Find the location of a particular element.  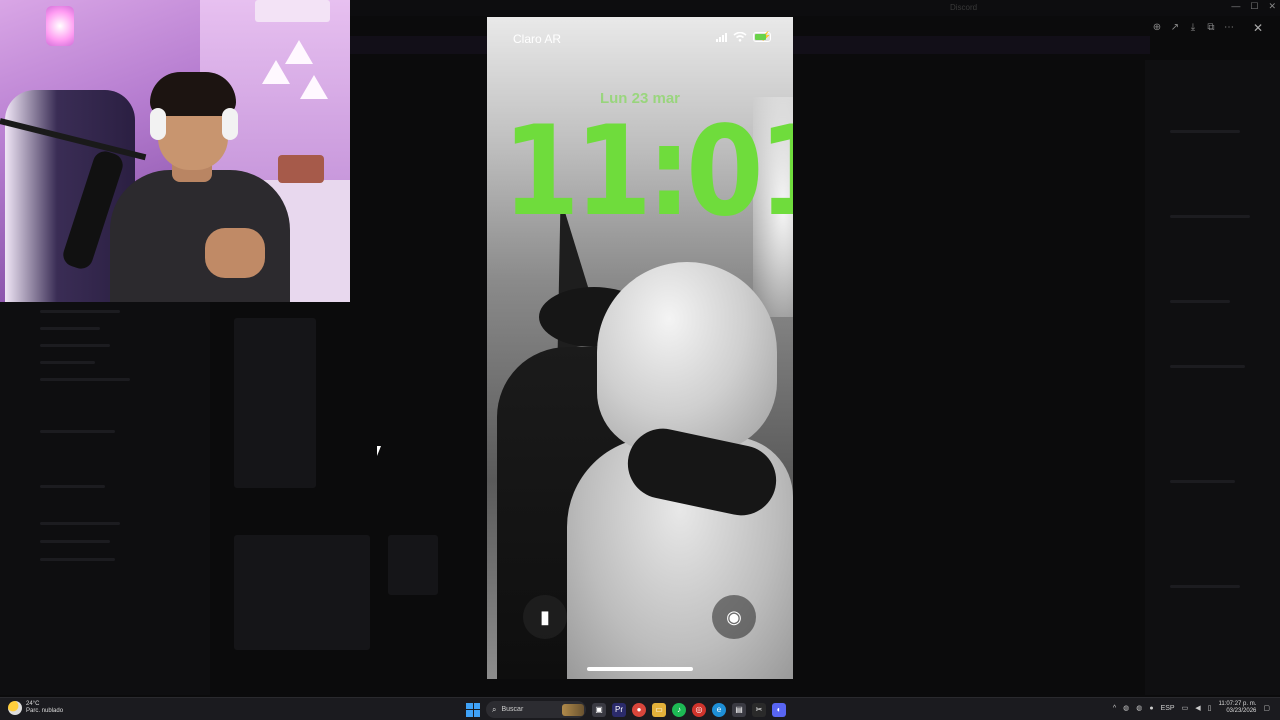

window-controls: — ☐ ✕ is located at coordinates (1253, 6).